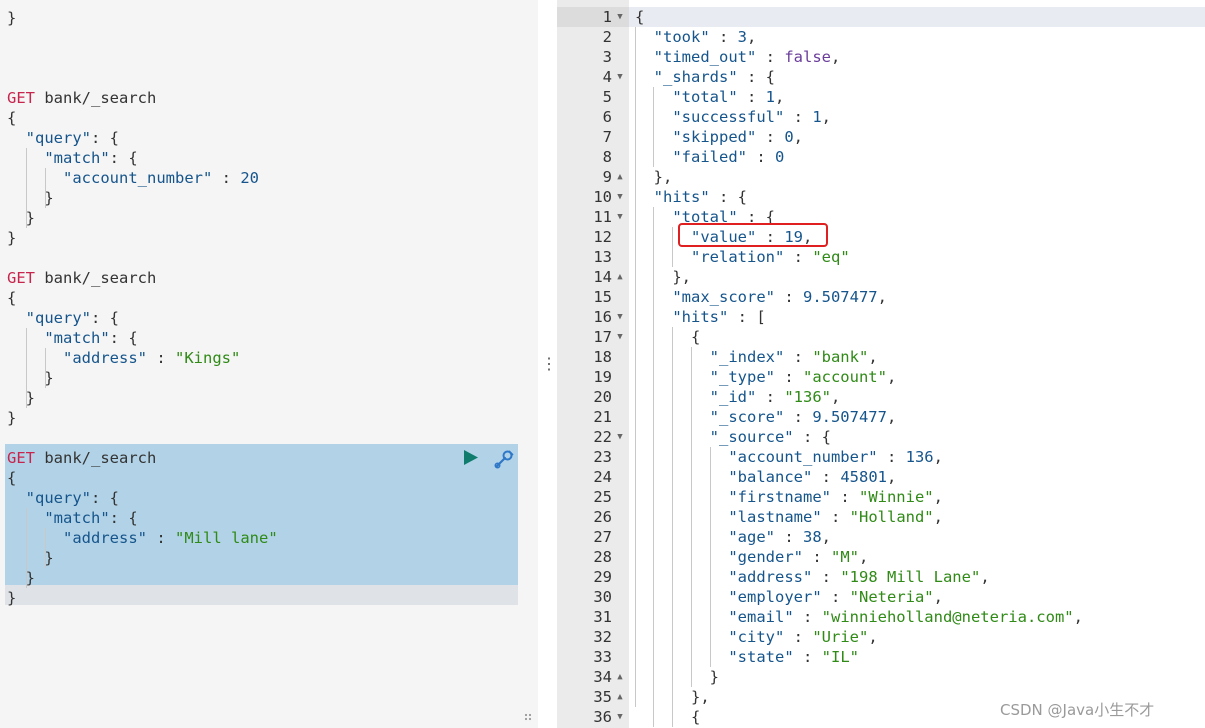 The image size is (1205, 728). I want to click on response-line: "total" : 1,, so click(728, 97).